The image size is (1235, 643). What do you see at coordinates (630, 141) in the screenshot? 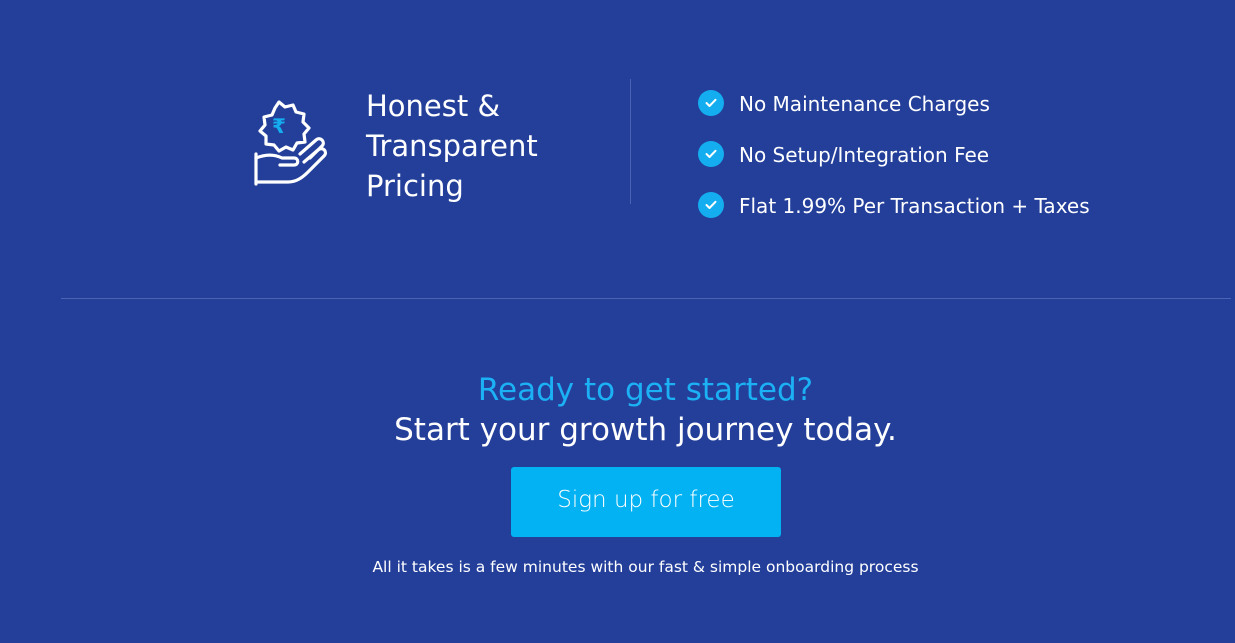
I see `vertical-divider` at bounding box center [630, 141].